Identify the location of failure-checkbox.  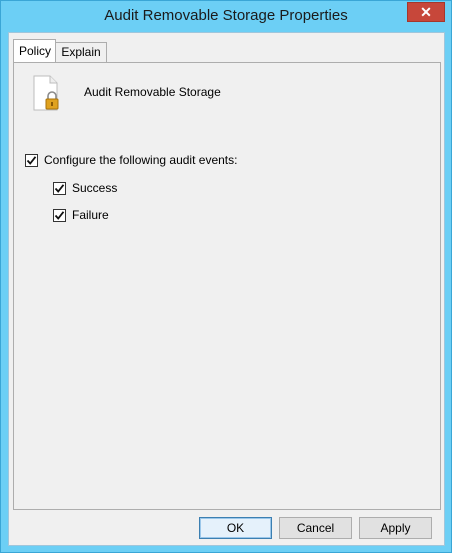
(59, 215).